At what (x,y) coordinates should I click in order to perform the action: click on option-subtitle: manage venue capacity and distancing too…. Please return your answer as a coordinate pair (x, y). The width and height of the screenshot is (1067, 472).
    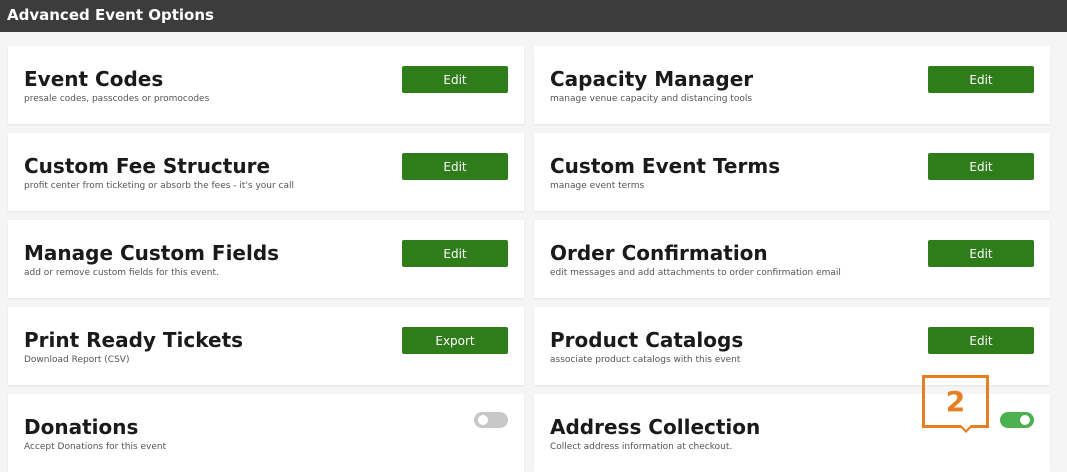
    Looking at the image, I should click on (651, 99).